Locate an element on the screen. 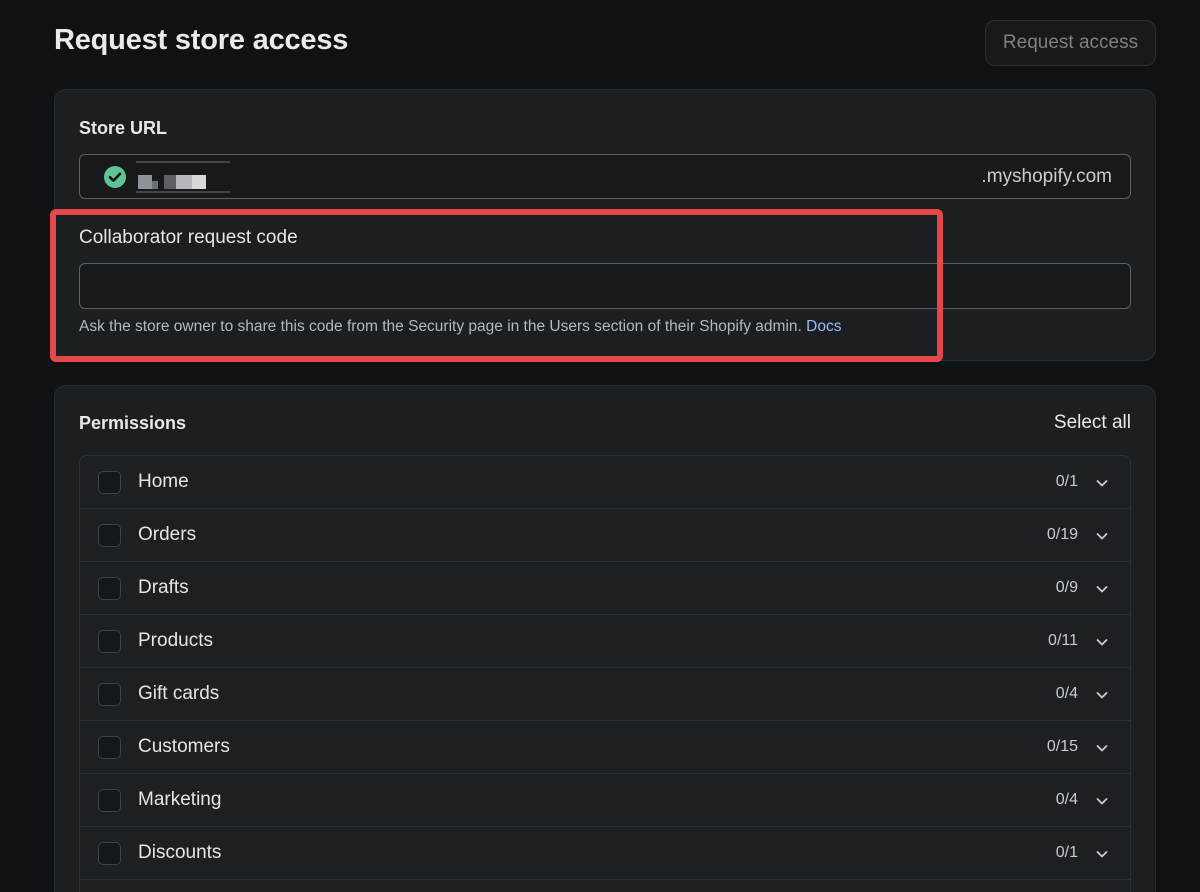  store-url-field: .myshopify.com is located at coordinates (605, 176).